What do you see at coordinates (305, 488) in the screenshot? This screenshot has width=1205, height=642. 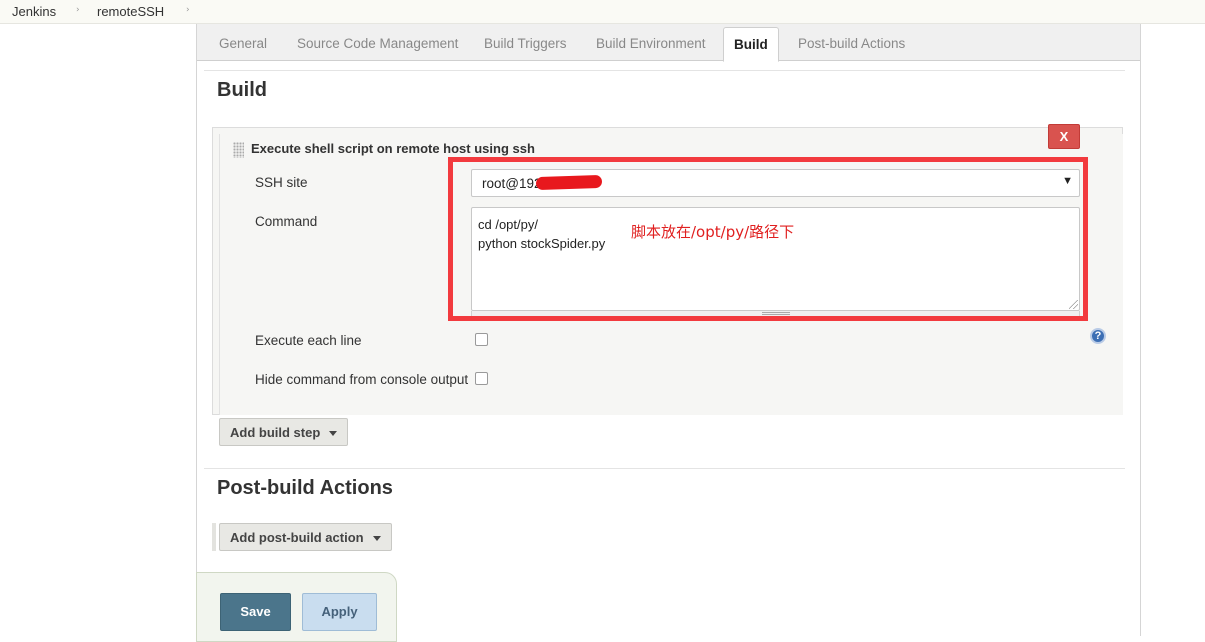 I see `post-build-section-title: Post-build Actions` at bounding box center [305, 488].